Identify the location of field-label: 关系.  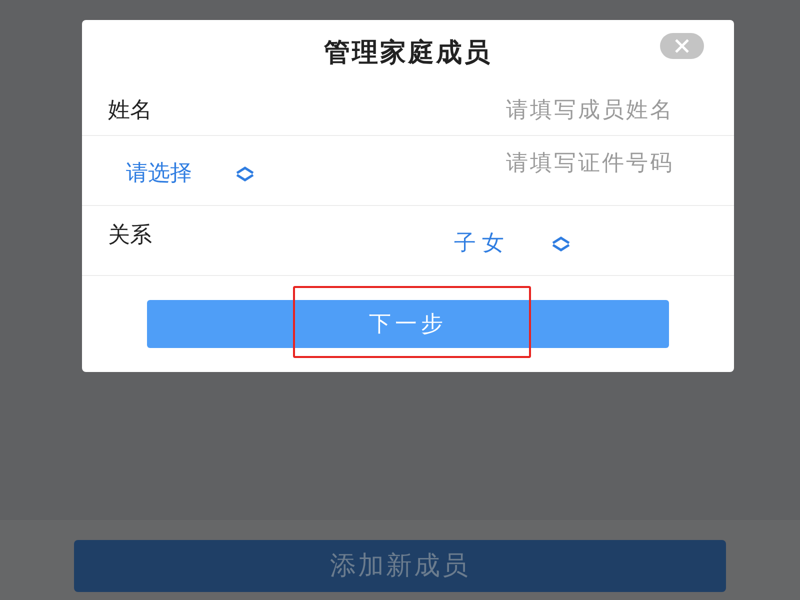
(130, 236).